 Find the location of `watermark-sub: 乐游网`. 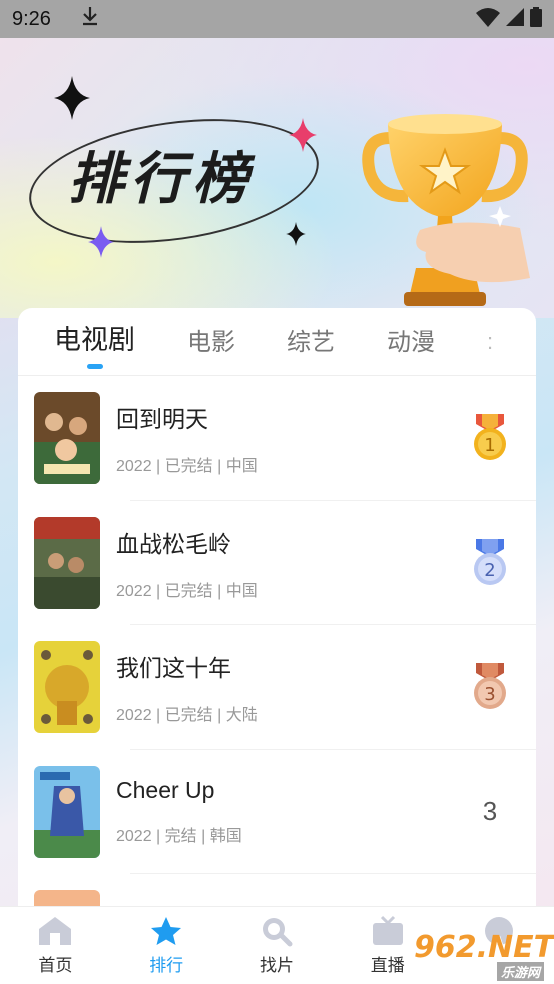

watermark-sub: 乐游网 is located at coordinates (520, 971).